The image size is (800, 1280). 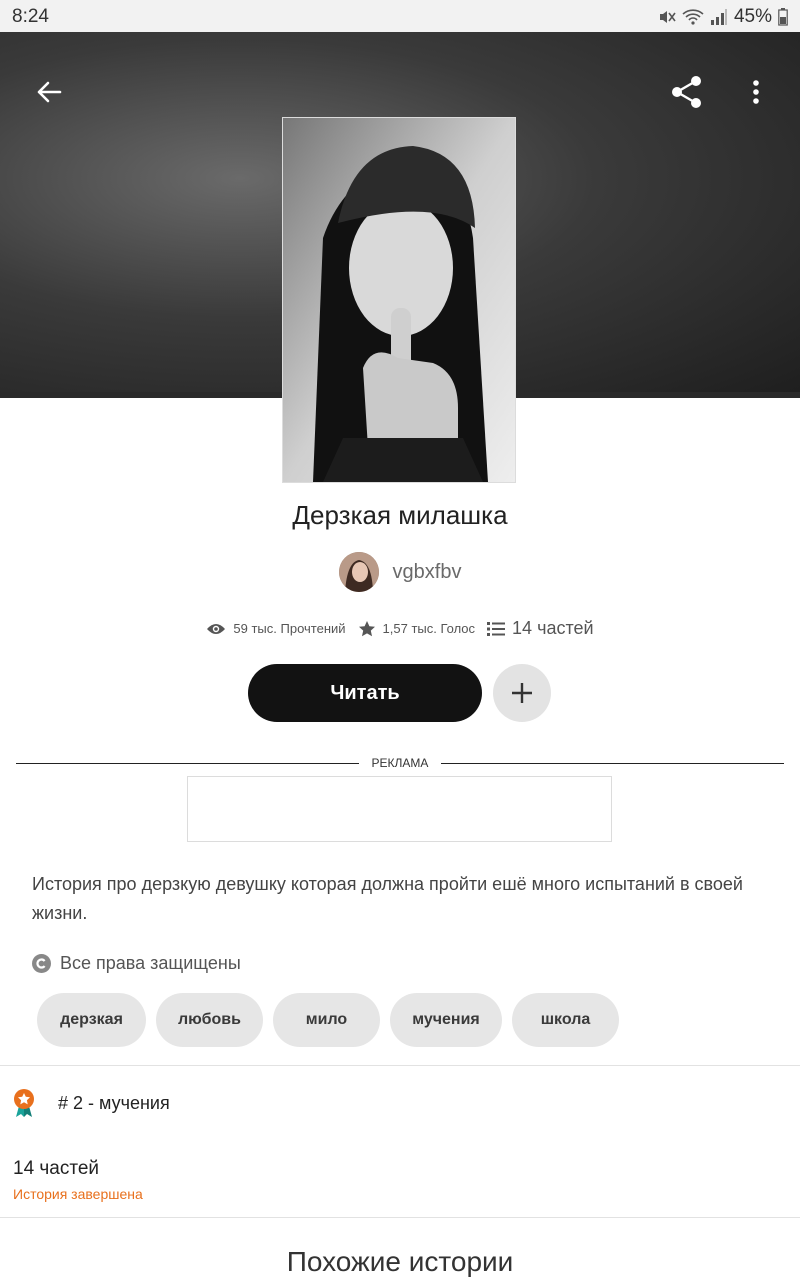 I want to click on copyright-icon, so click(x=41, y=963).